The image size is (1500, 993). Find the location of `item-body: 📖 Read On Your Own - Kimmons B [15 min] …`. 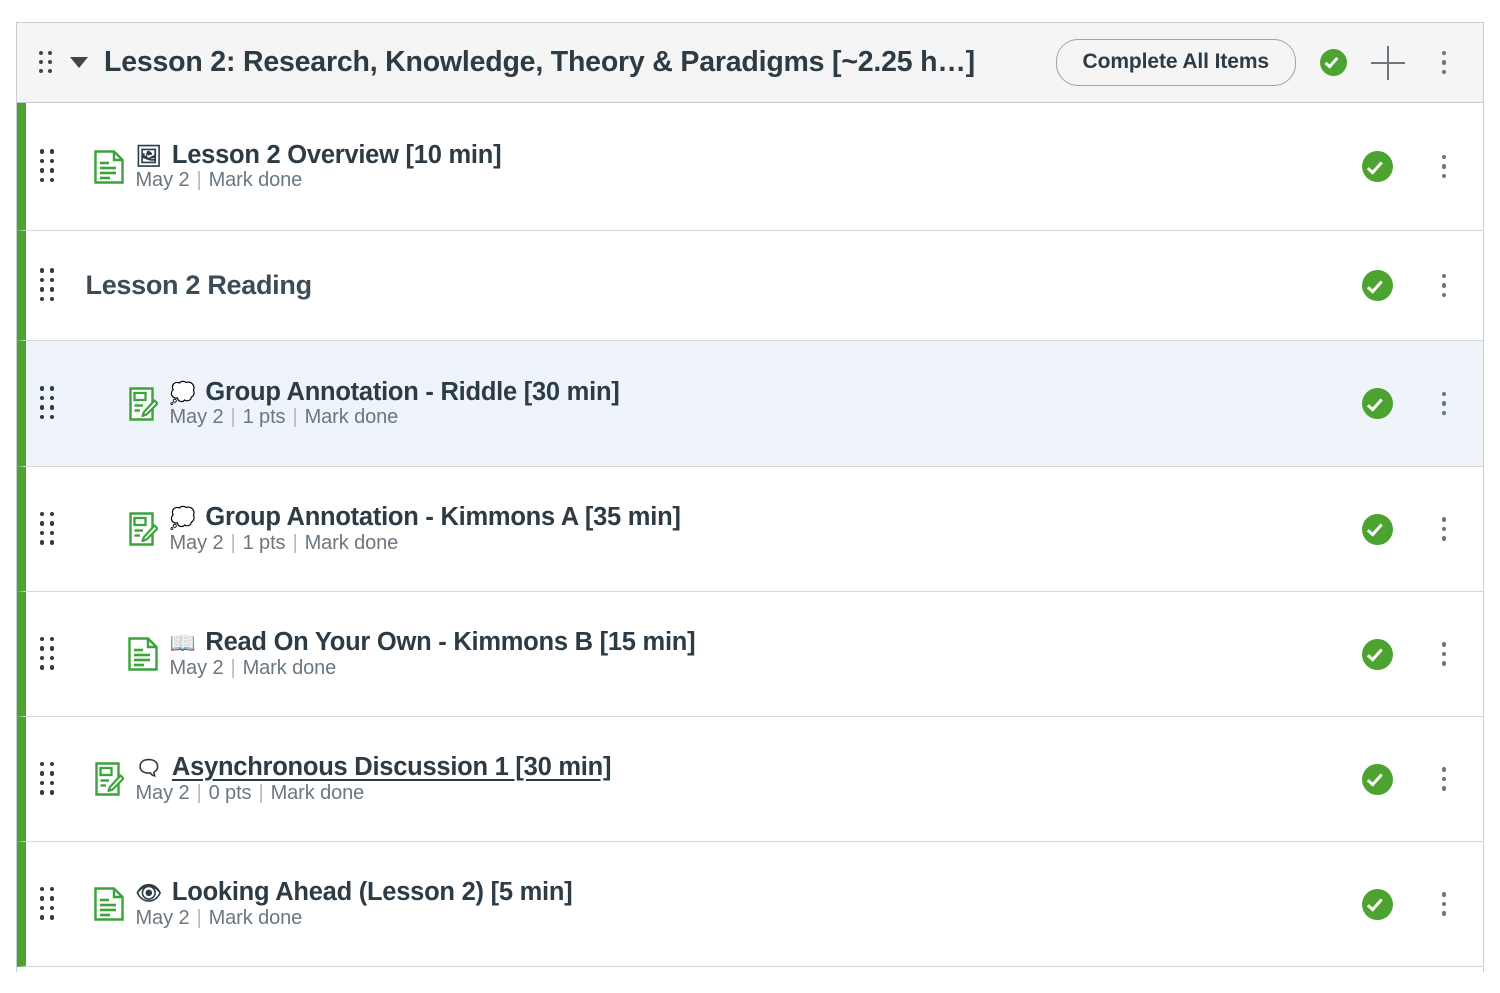

item-body: 📖 Read On Your Own - Kimmons B [15 min] … is located at coordinates (766, 654).